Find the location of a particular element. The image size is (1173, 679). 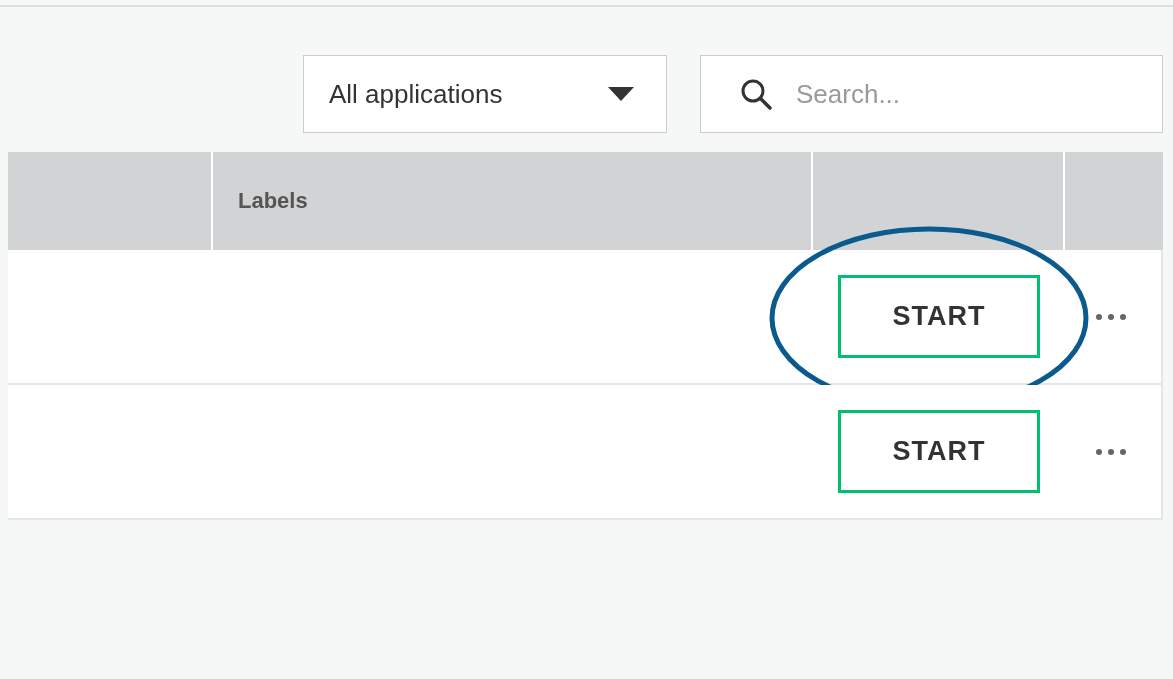

search-icon is located at coordinates (756, 94).